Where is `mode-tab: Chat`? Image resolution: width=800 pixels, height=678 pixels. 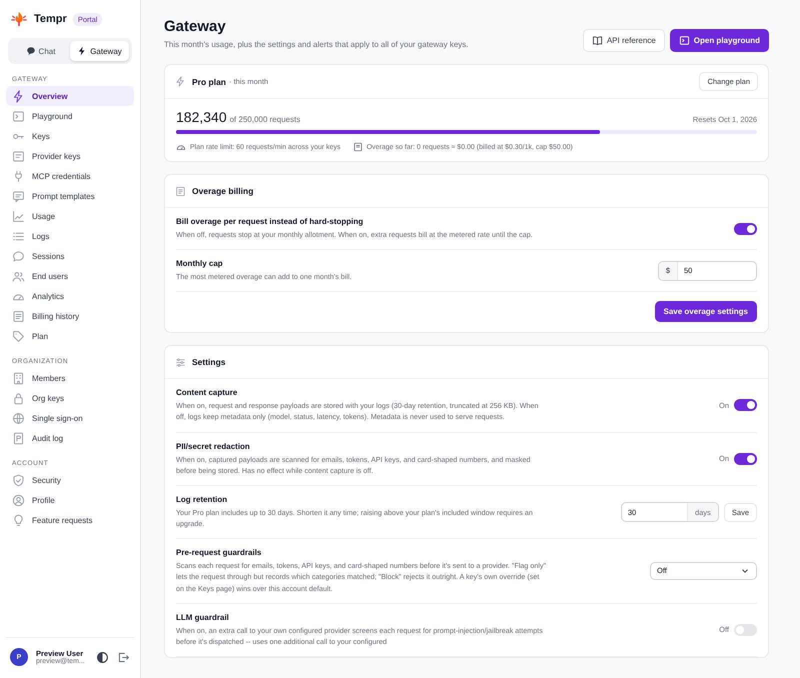 mode-tab: Chat is located at coordinates (40, 51).